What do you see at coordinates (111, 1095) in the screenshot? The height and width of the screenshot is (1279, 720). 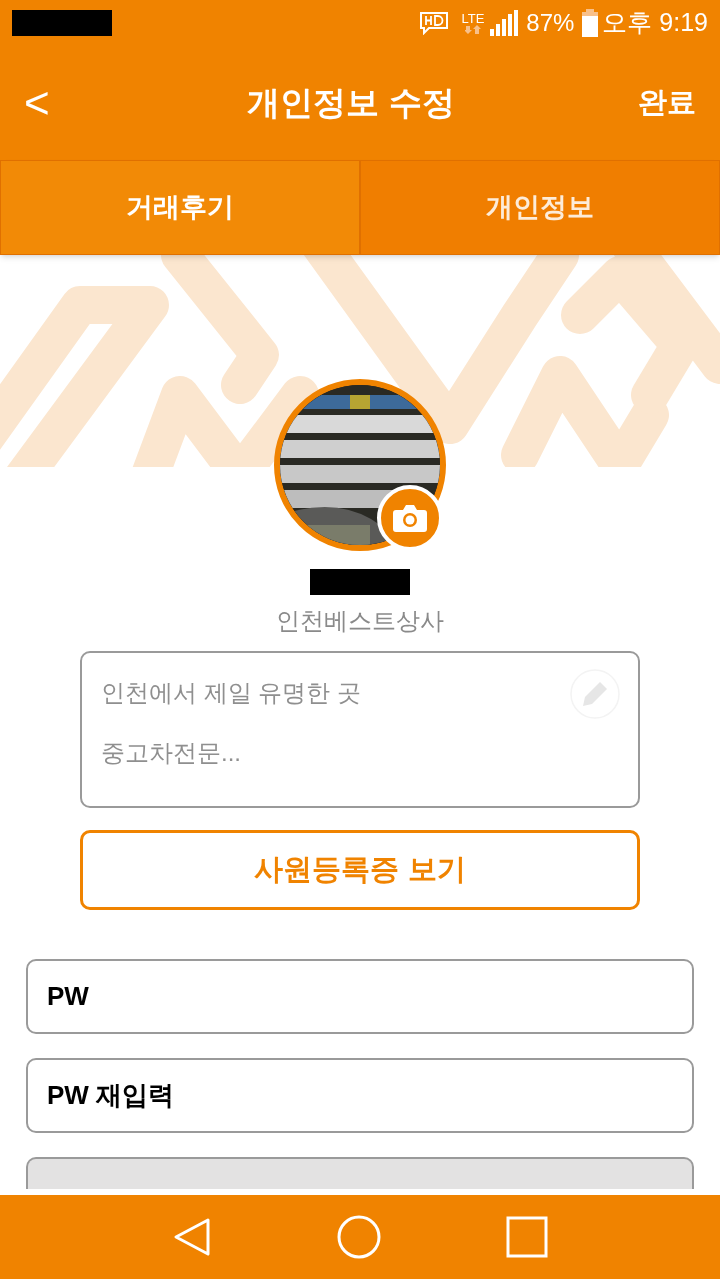 I see `field-label: PW 재입력` at bounding box center [111, 1095].